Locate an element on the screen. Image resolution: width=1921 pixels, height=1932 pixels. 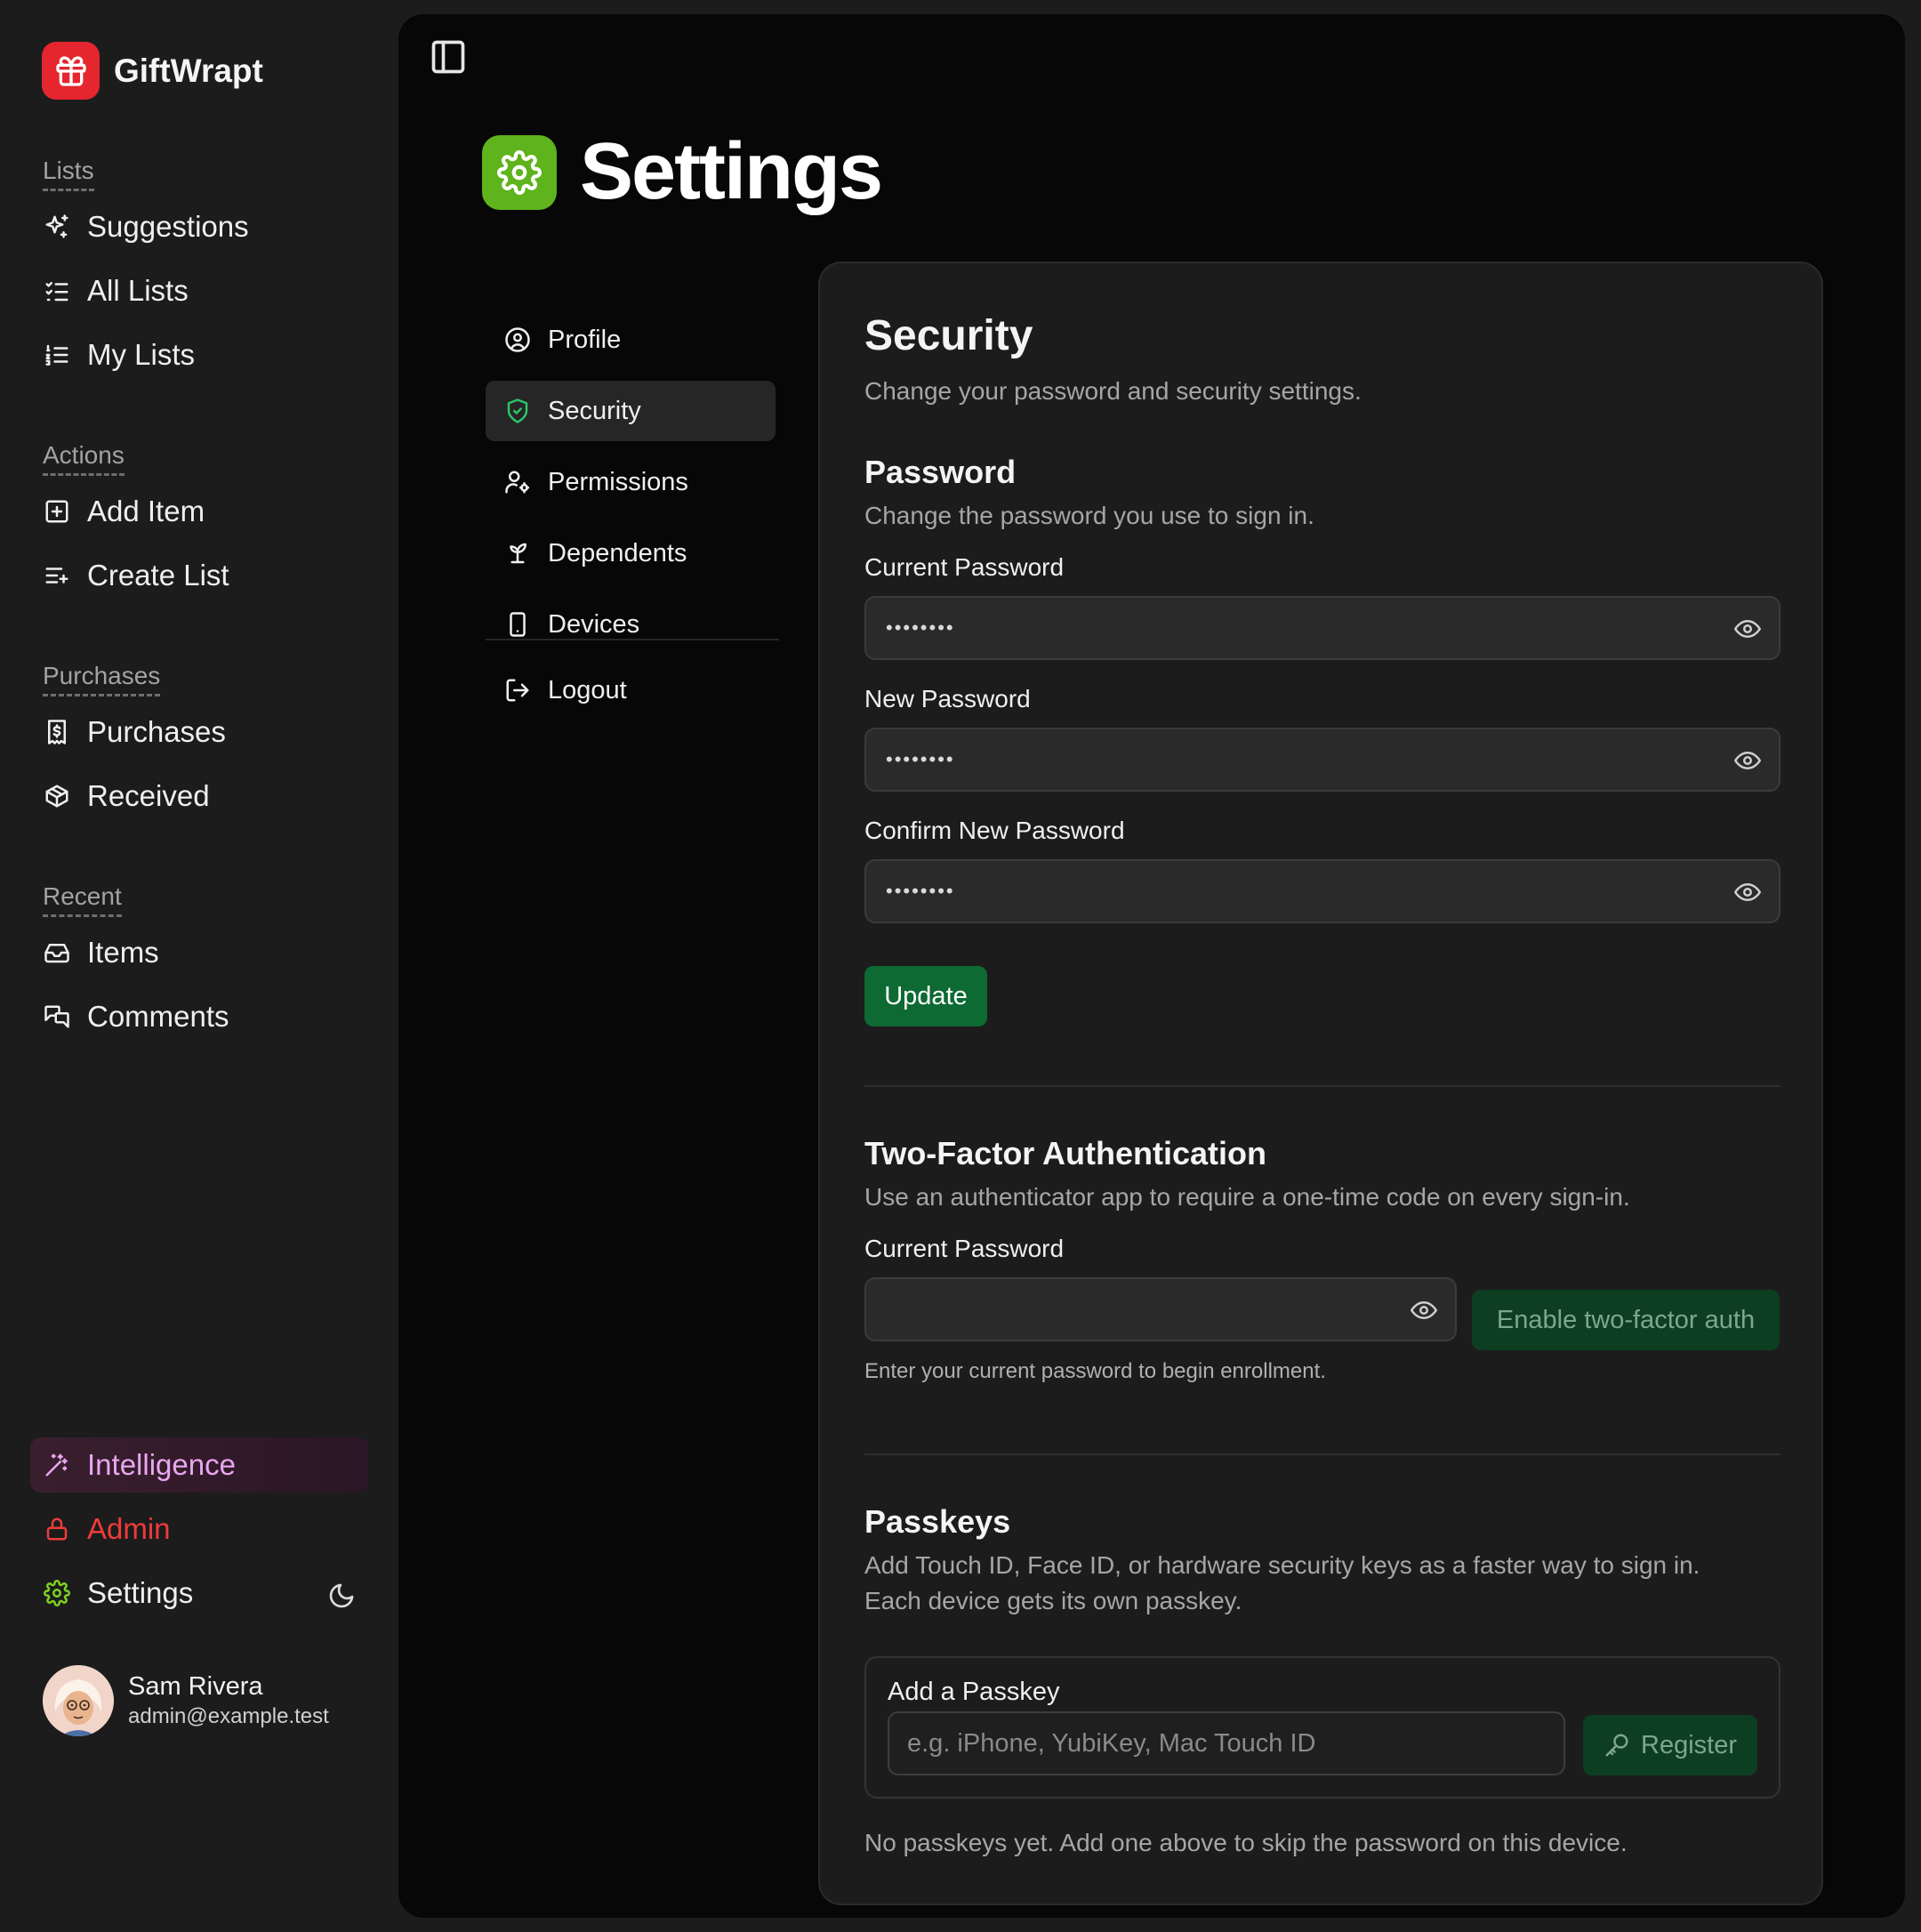
tab-label: Security is located at coordinates (594, 410).